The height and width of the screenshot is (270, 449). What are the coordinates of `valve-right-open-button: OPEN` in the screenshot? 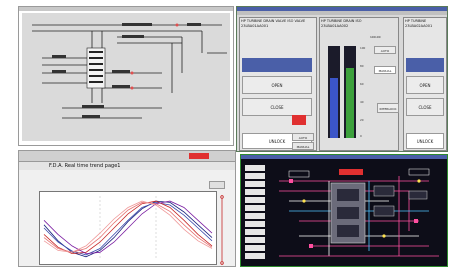 It's located at (425, 85).